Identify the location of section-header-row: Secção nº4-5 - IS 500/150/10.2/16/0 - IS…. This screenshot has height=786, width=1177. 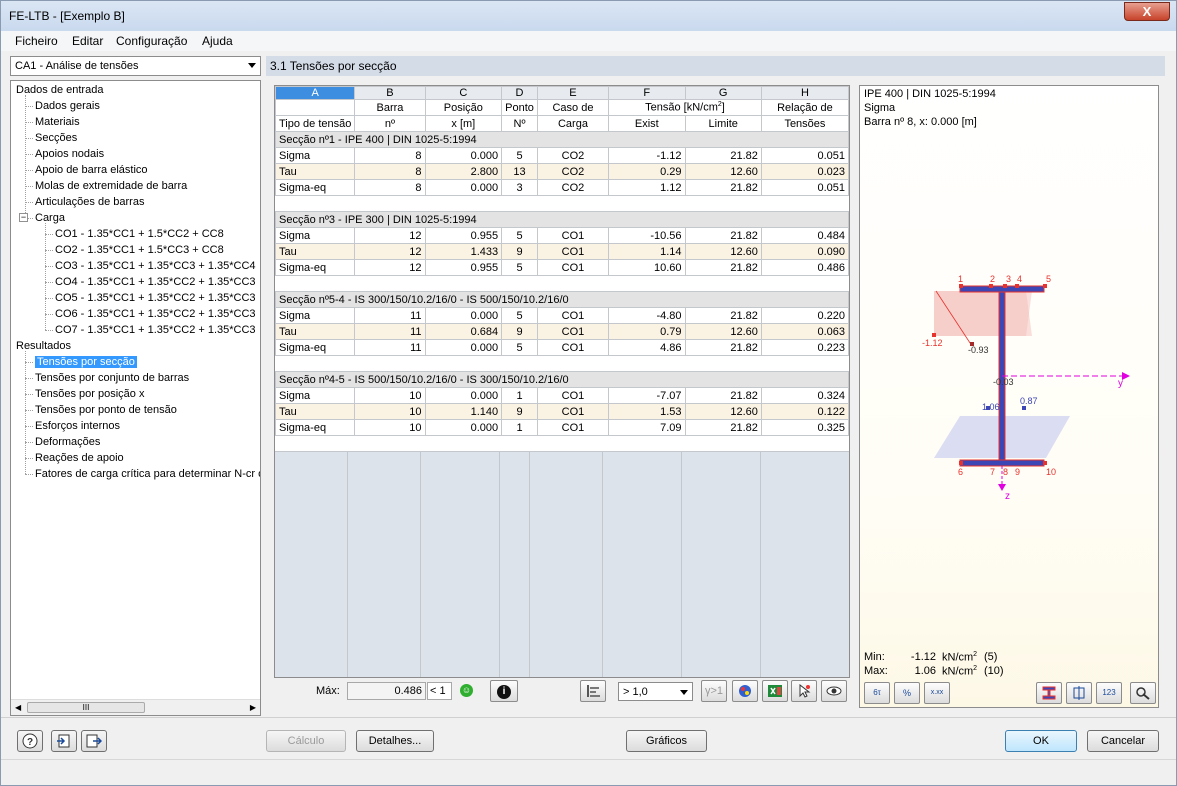
(562, 379).